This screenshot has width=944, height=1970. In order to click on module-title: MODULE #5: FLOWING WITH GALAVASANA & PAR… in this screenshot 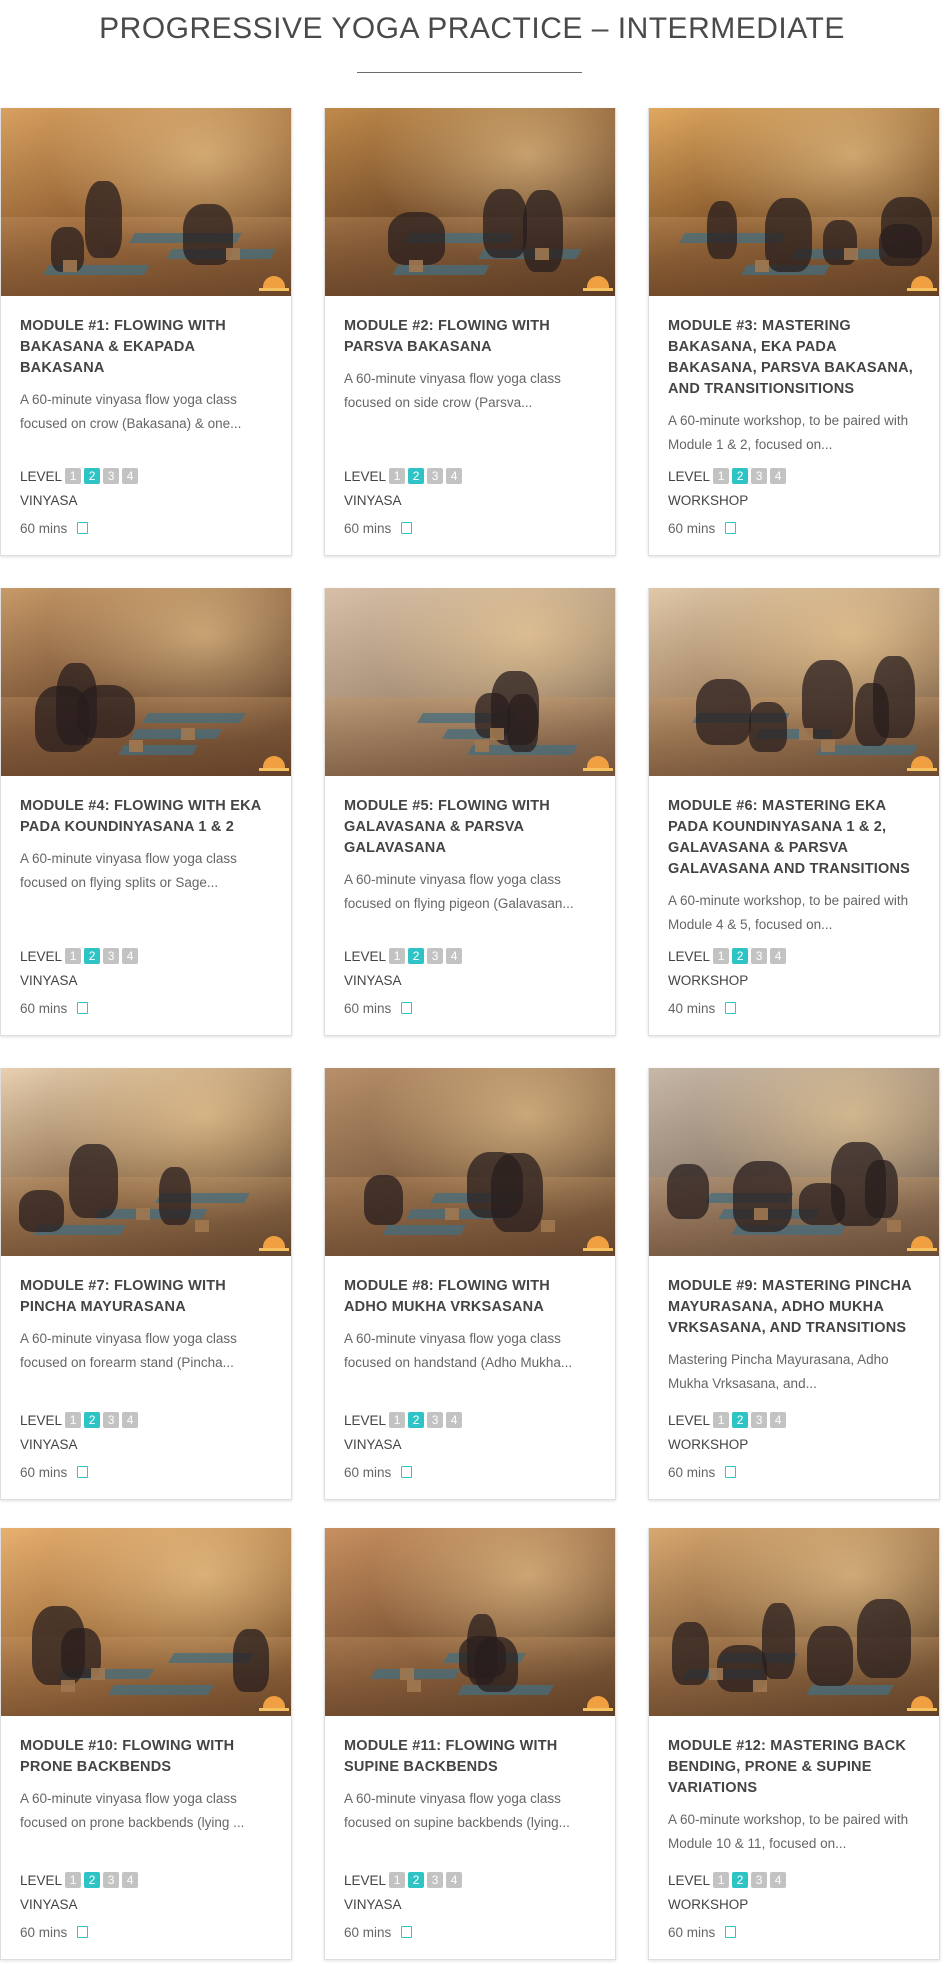, I will do `click(470, 827)`.